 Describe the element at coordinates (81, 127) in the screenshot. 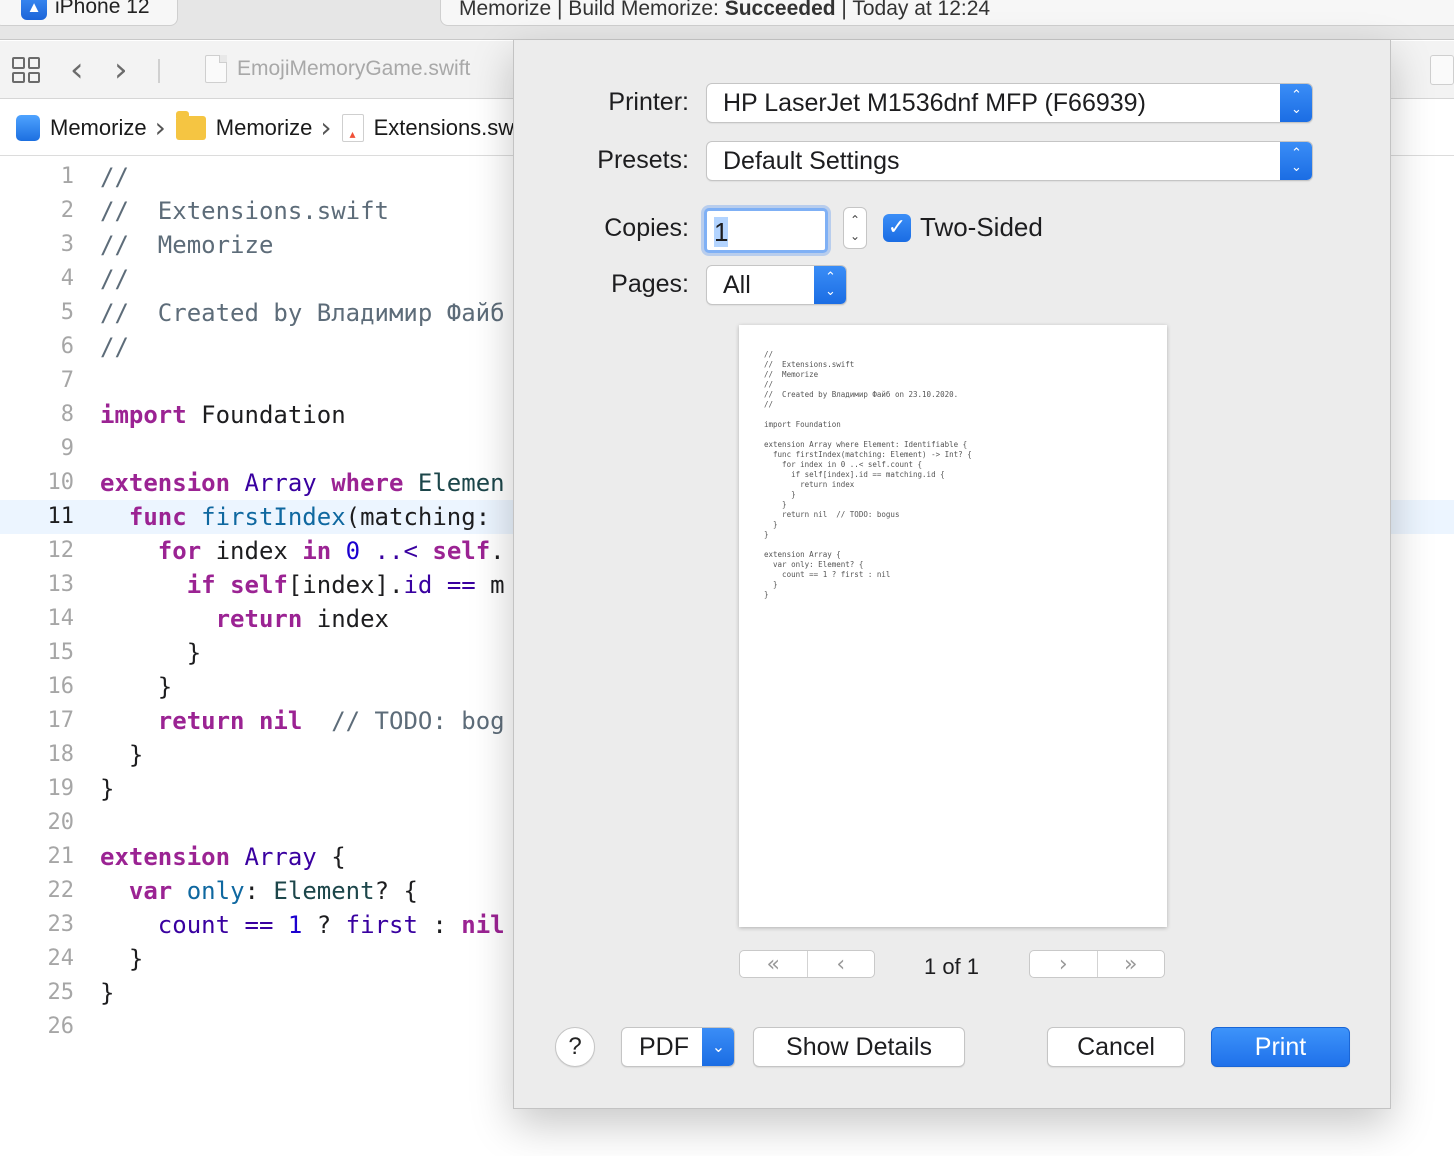

I see `breadcrumb-project: Memorize` at that location.